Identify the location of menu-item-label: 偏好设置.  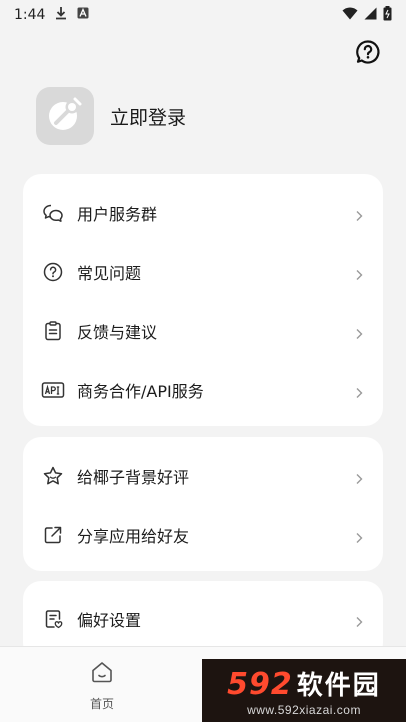
(109, 620).